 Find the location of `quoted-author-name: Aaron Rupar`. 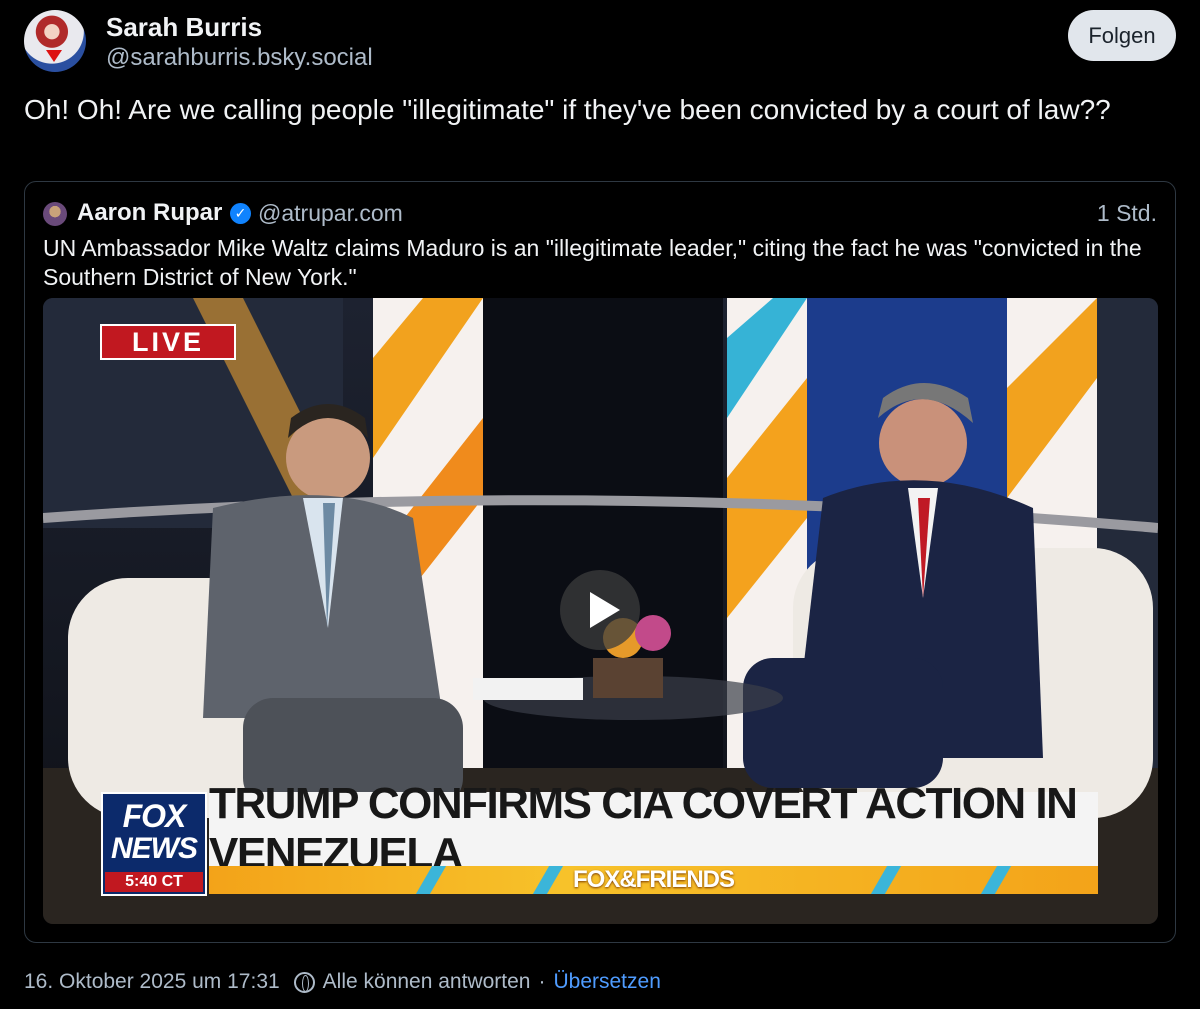

quoted-author-name: Aaron Rupar is located at coordinates (149, 213).